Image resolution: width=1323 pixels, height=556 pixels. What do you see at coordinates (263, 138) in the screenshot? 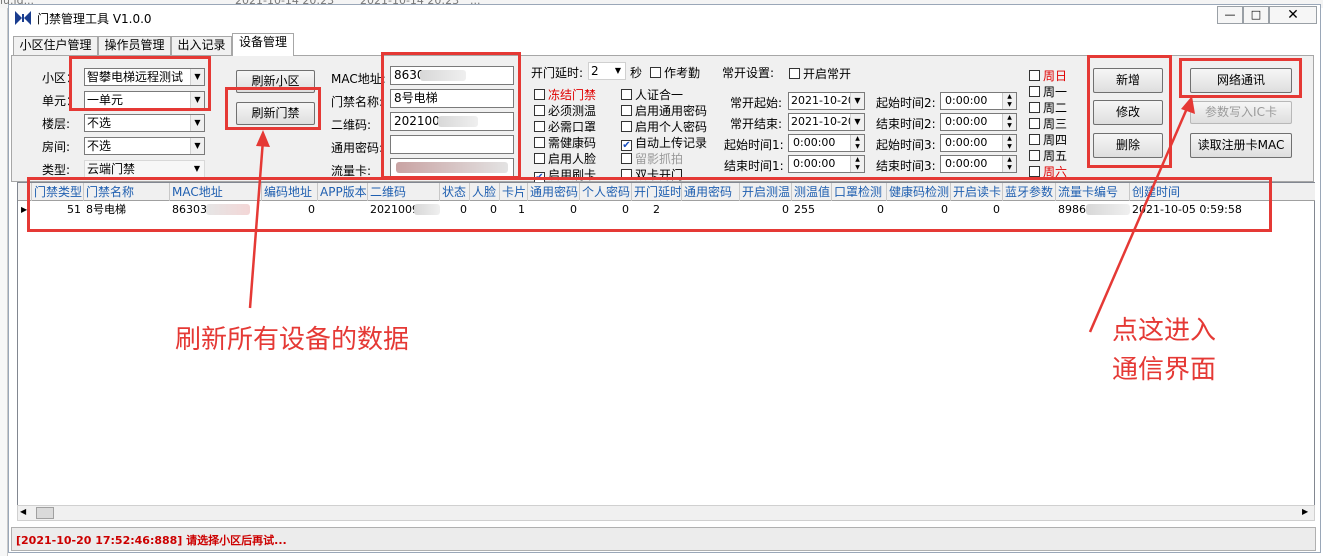
I see `arrow-refresh-head` at bounding box center [263, 138].